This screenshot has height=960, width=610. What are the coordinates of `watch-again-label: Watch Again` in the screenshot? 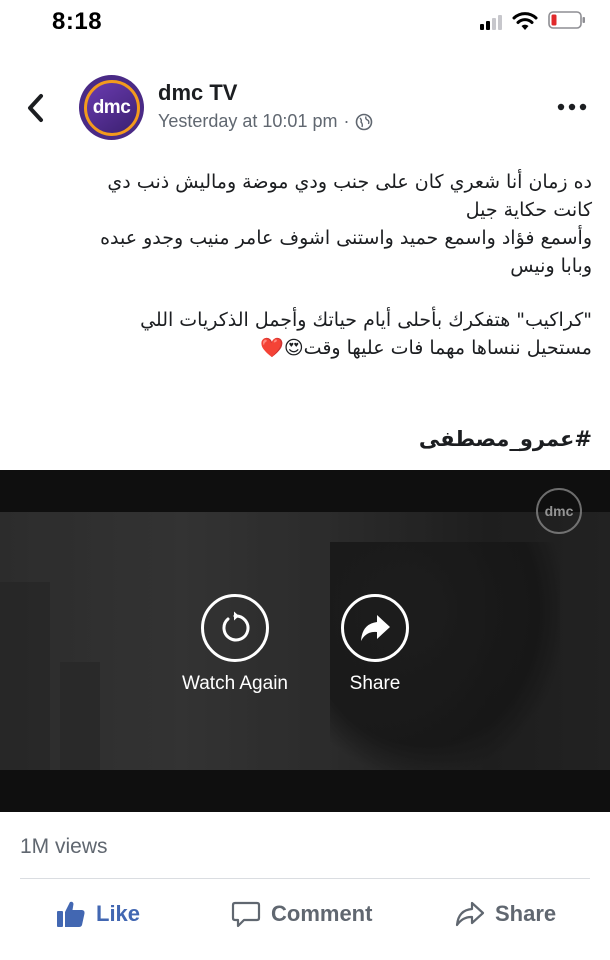 It's located at (235, 683).